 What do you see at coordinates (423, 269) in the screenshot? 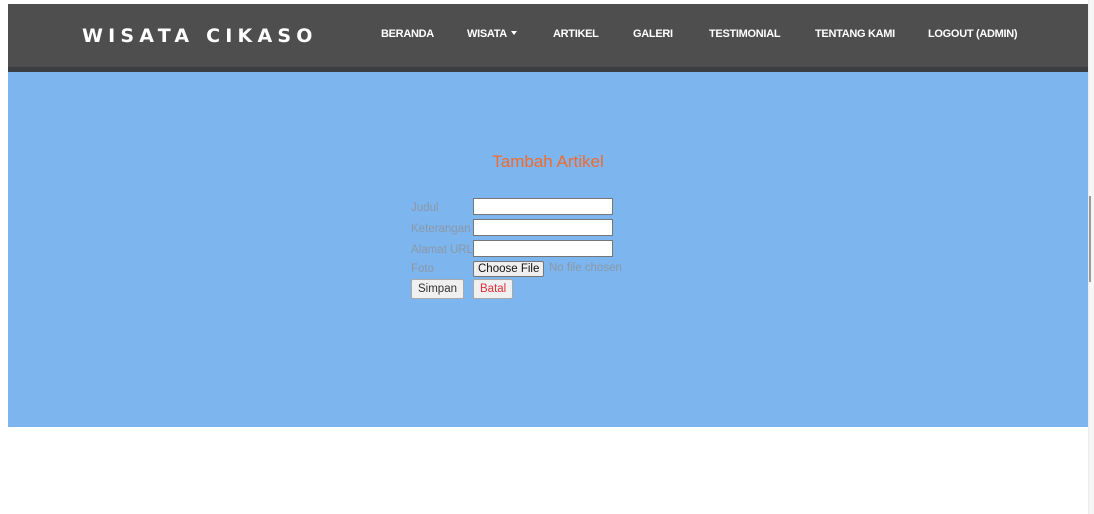
I see `foto-label: Foto` at bounding box center [423, 269].